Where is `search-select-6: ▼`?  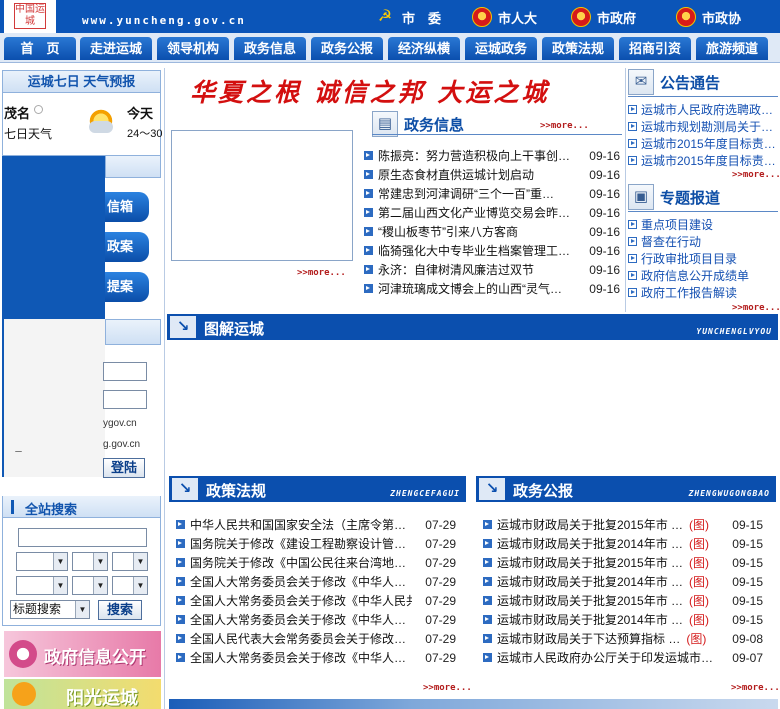
search-select-6: ▼ is located at coordinates (130, 585).